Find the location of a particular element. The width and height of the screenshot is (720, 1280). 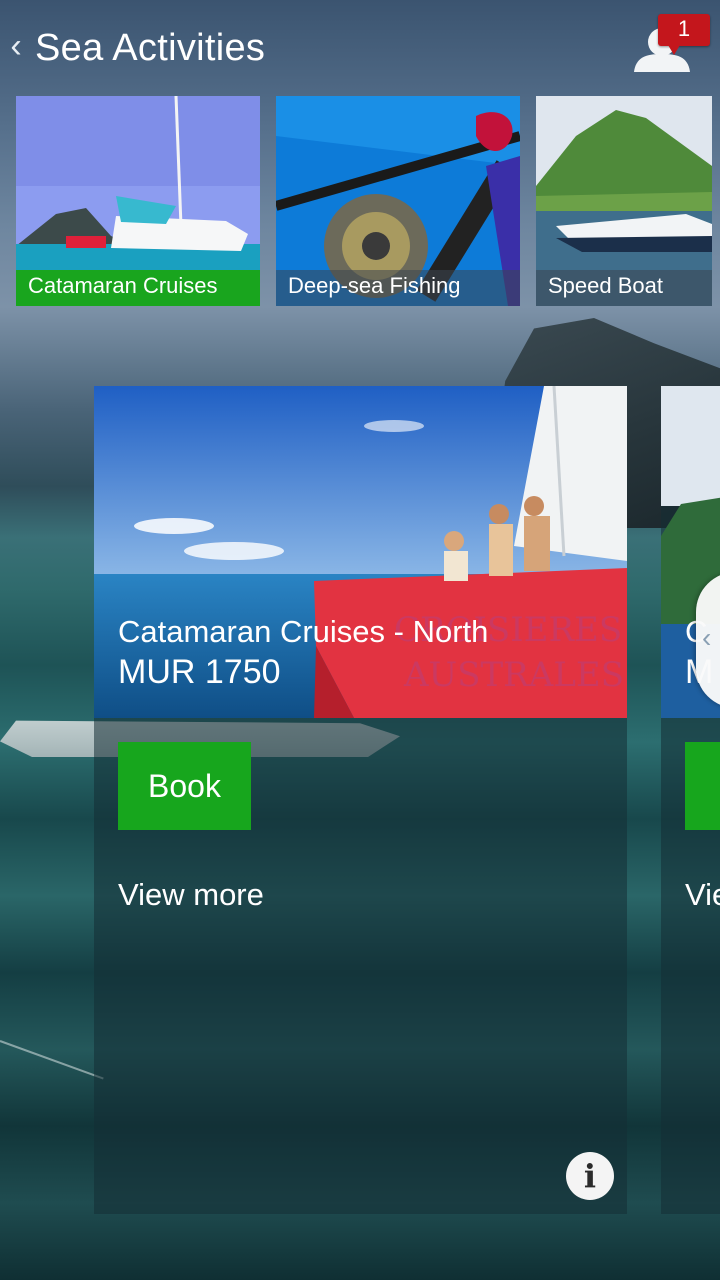

category-tile-deep-sea-fishing: Deep-sea Fishing is located at coordinates (398, 201).